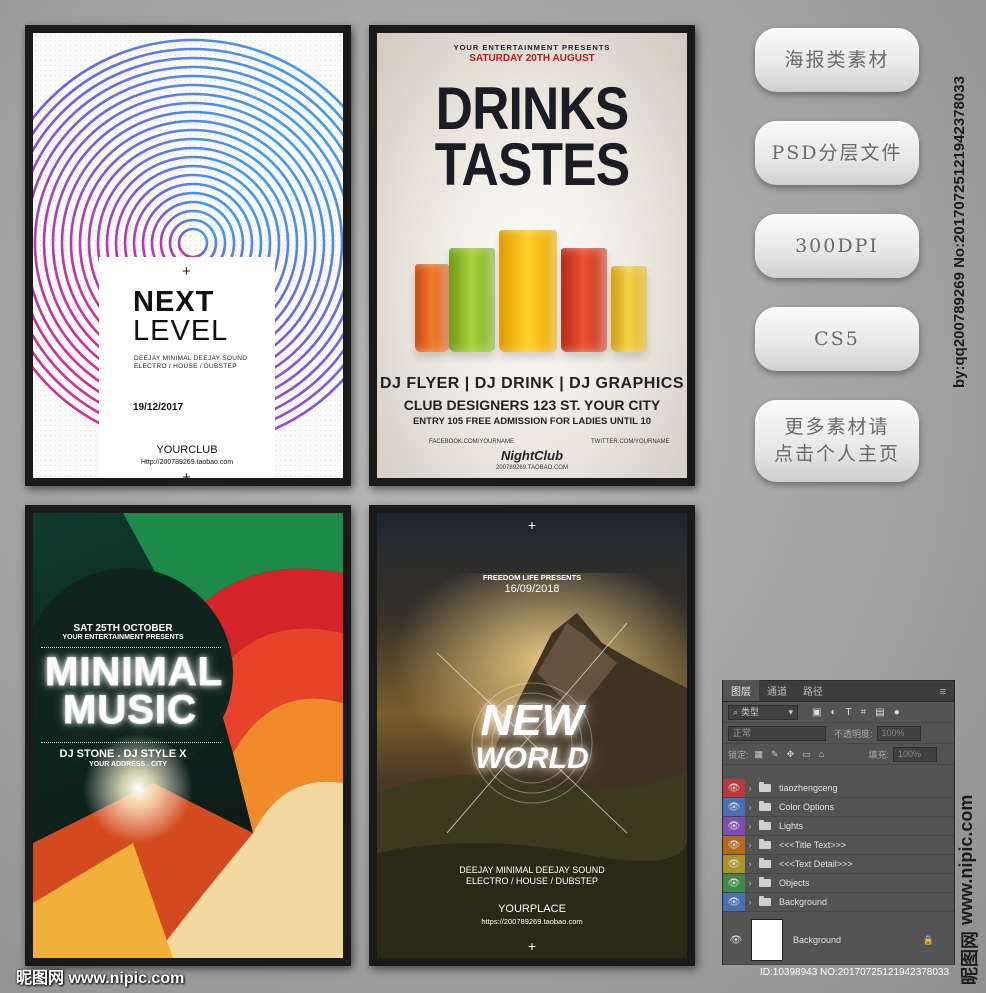 This screenshot has width=986, height=993. What do you see at coordinates (838, 902) in the screenshot?
I see `layer-row: 👁 › Background` at bounding box center [838, 902].